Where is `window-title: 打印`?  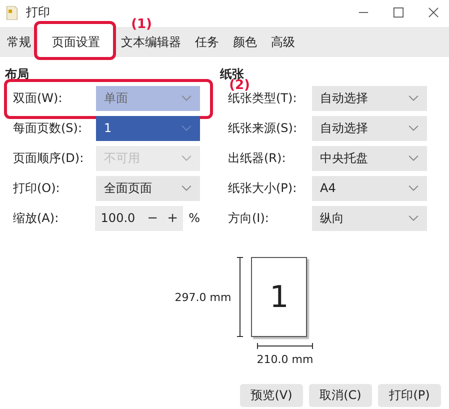 window-title: 打印 is located at coordinates (38, 12).